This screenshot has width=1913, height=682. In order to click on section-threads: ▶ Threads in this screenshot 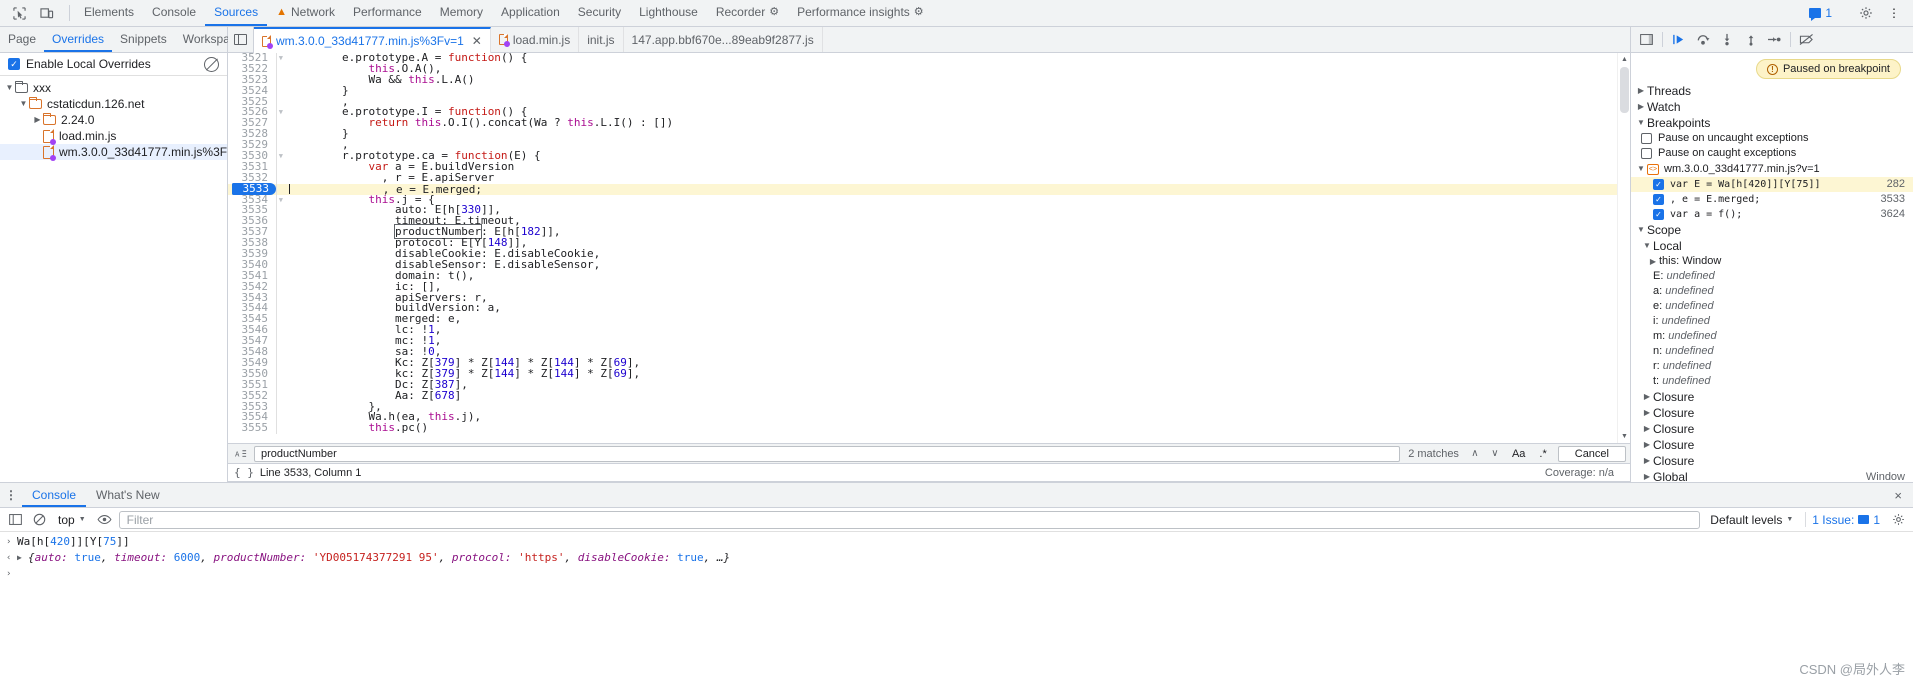, I will do `click(1772, 91)`.